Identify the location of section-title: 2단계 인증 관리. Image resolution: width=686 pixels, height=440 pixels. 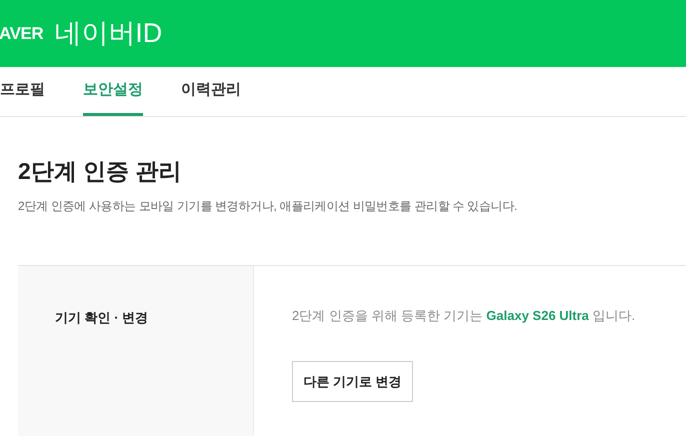
(100, 171).